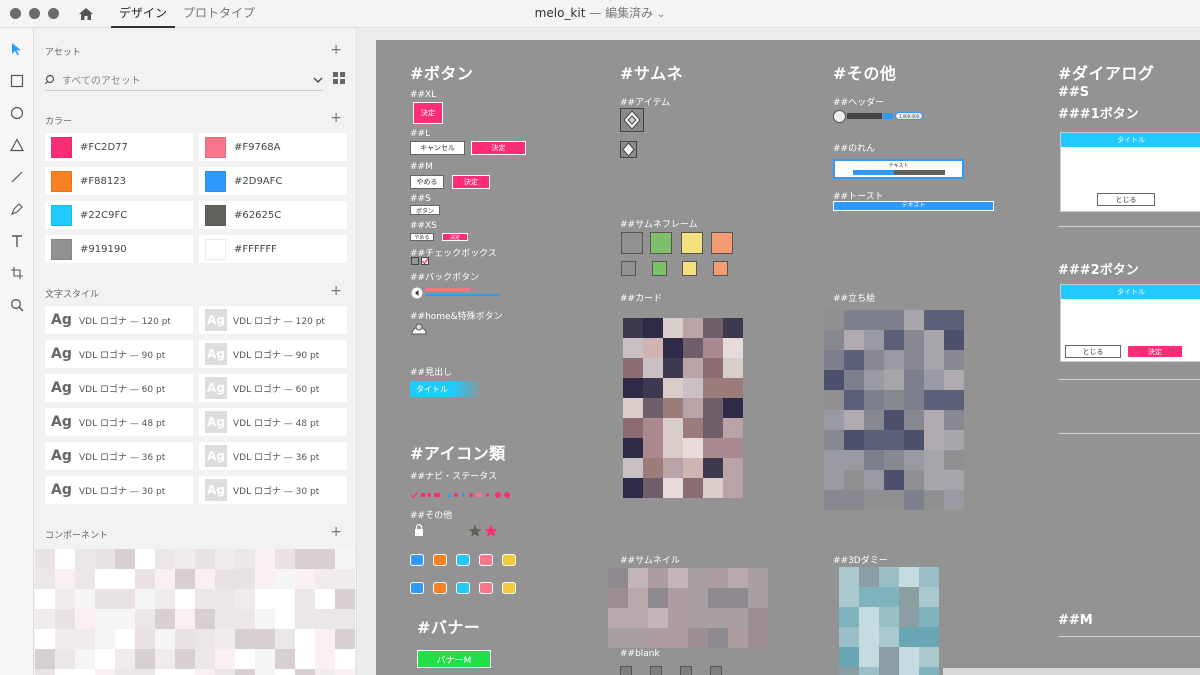  Describe the element at coordinates (34, 13) in the screenshot. I see `minimize-window-button` at that location.